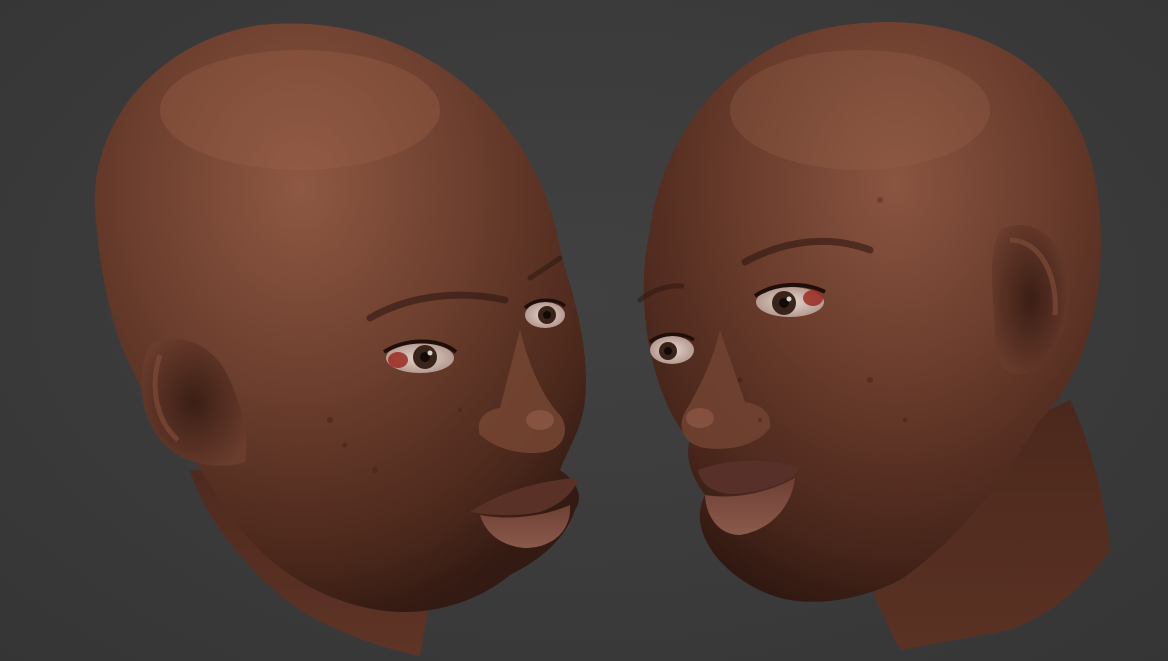 This screenshot has height=661, width=1168. What do you see at coordinates (860, 110) in the screenshot?
I see `right-head-highlight` at bounding box center [860, 110].